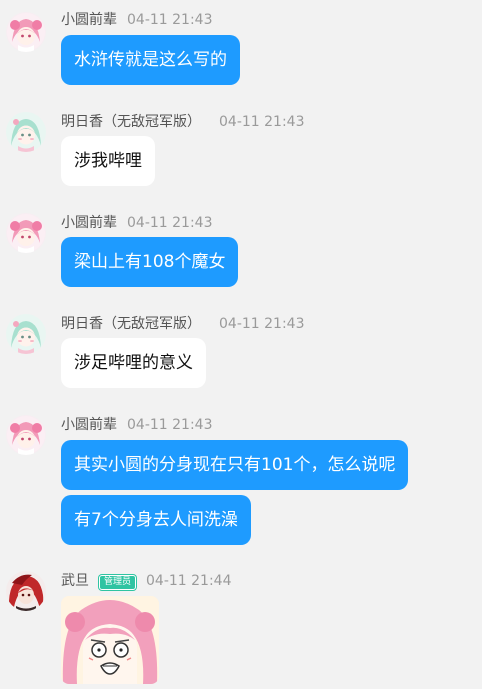 This screenshot has width=482, height=689. What do you see at coordinates (133, 363) in the screenshot?
I see `message-bubble: 涉足哔哩的意义` at bounding box center [133, 363].